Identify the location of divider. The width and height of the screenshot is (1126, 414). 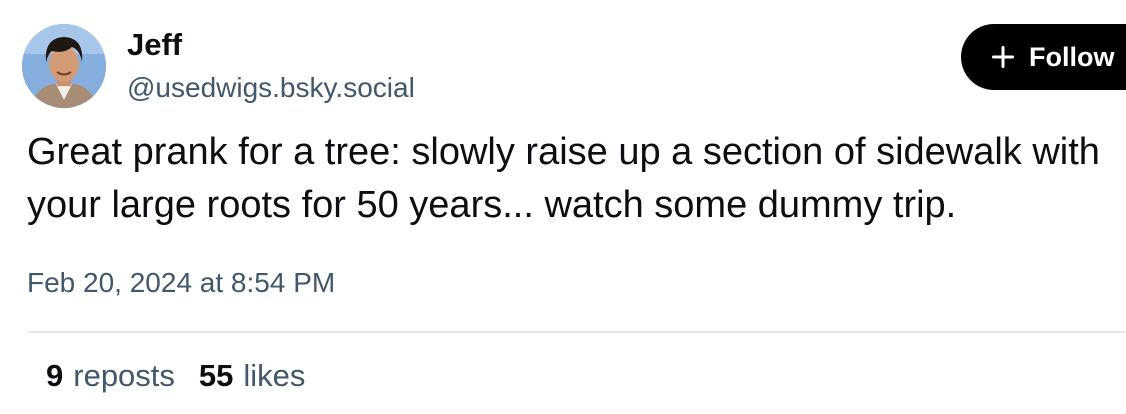
(576, 332).